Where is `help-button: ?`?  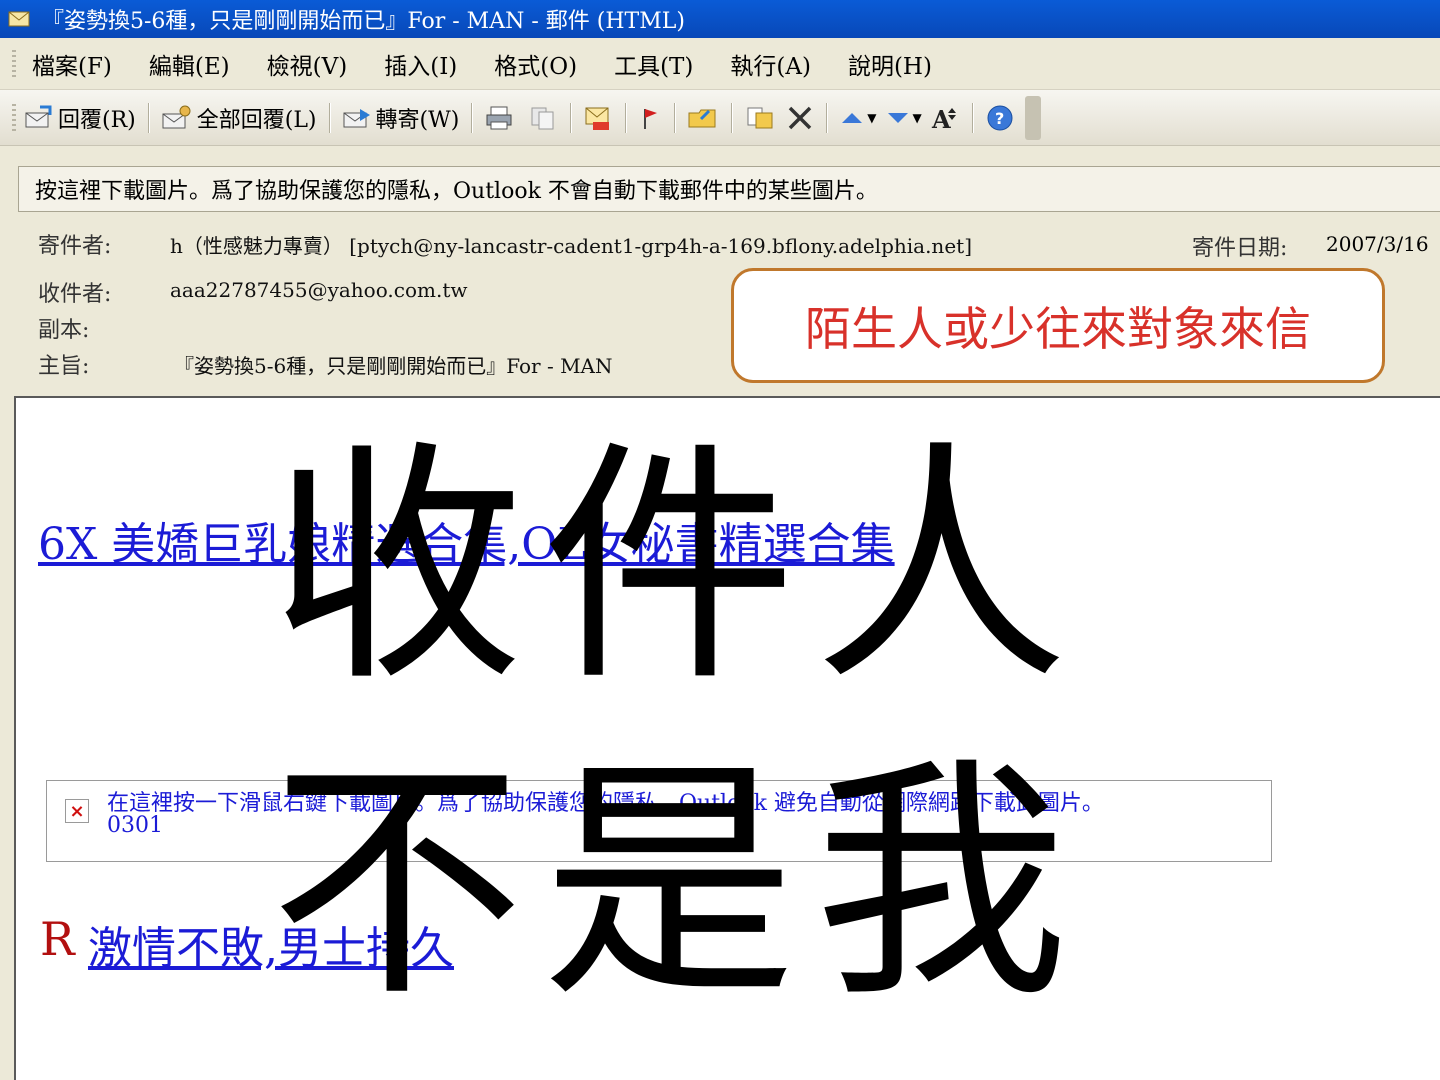 help-button: ? is located at coordinates (1000, 118).